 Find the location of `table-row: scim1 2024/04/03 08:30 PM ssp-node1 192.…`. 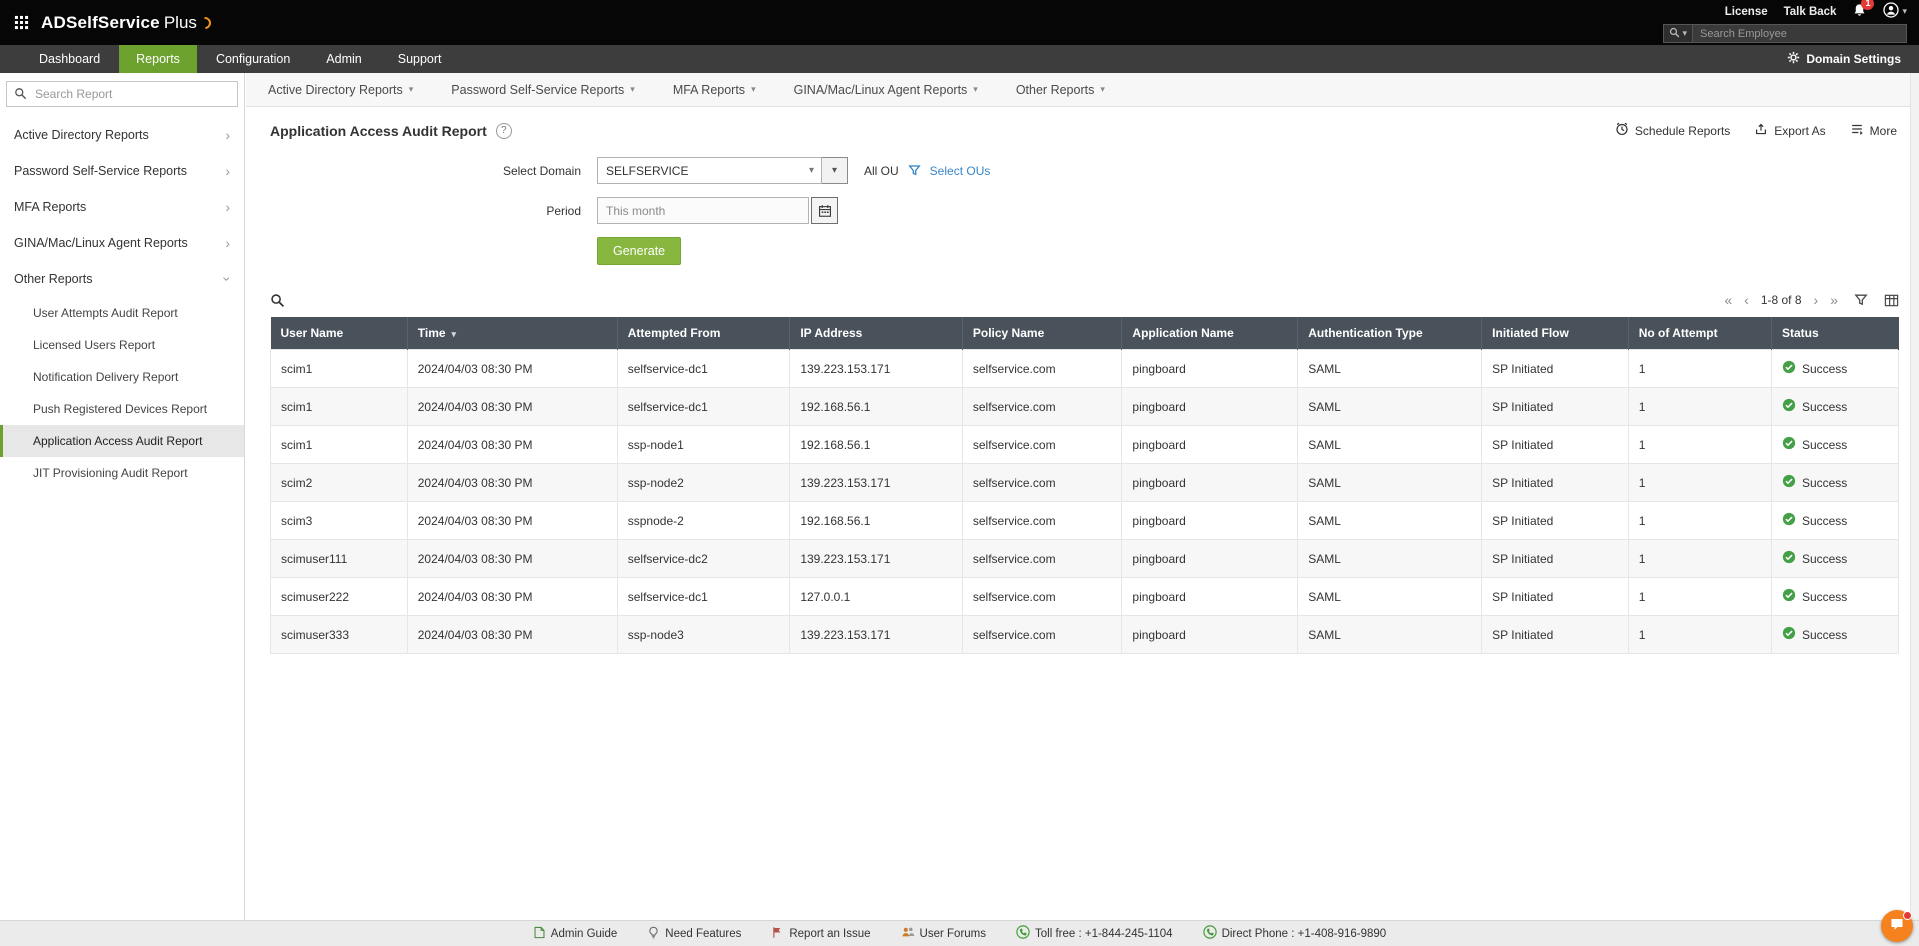

table-row: scim1 2024/04/03 08:30 PM ssp-node1 192.… is located at coordinates (1085, 444).